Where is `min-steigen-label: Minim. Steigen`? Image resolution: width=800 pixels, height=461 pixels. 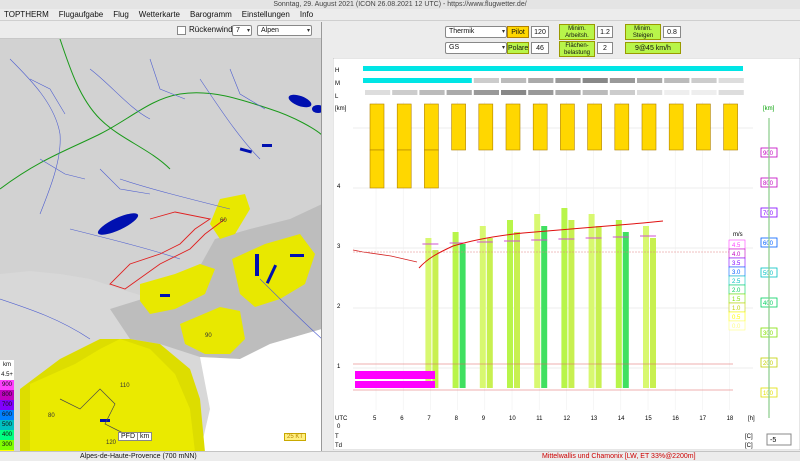 min-steigen-label: Minim. Steigen is located at coordinates (643, 32).